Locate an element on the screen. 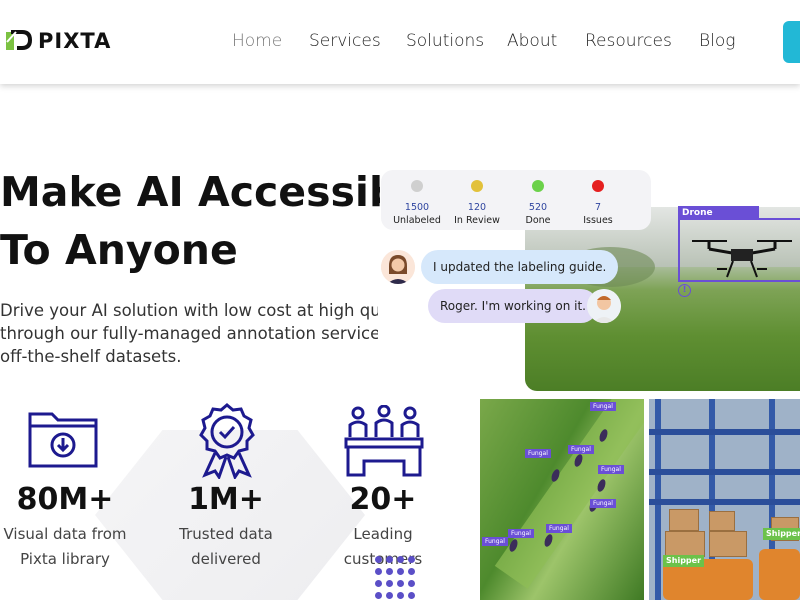 The width and height of the screenshot is (800, 600). woman-avatar-icon is located at coordinates (398, 267).